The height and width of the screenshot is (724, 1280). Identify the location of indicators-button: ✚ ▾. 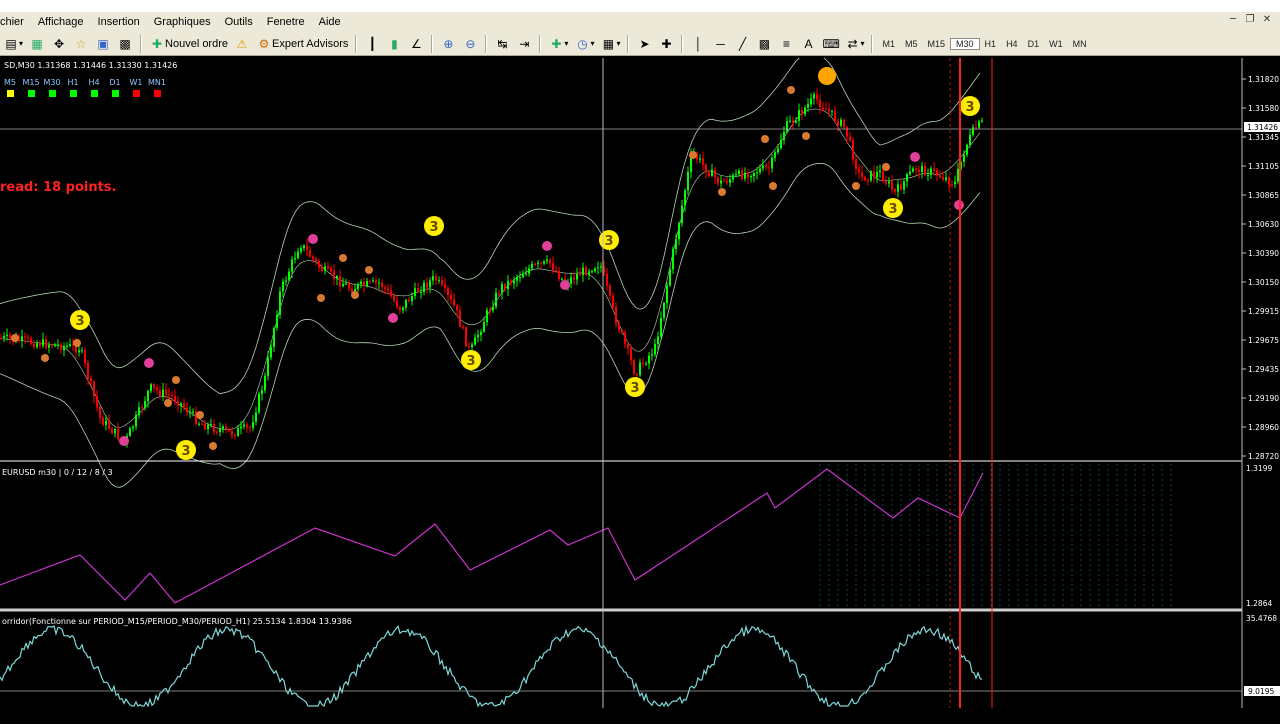
(558, 44).